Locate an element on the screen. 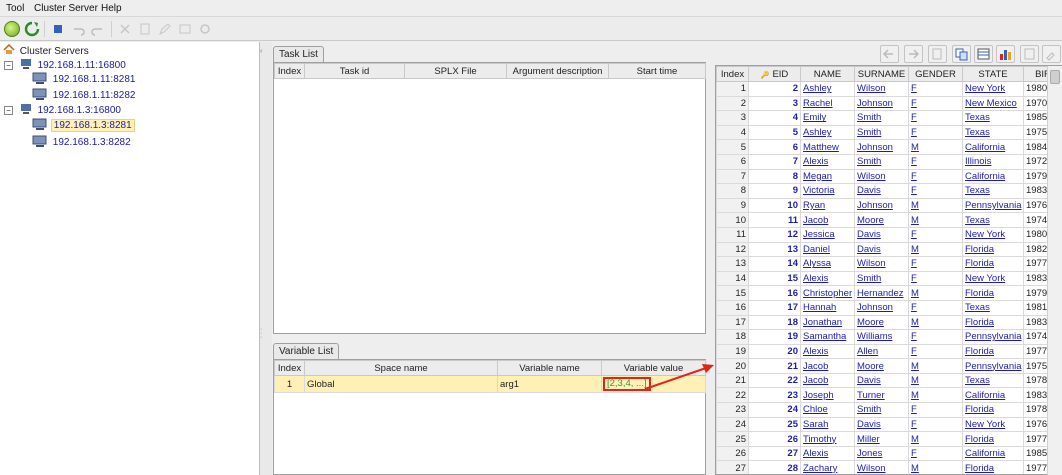 The height and width of the screenshot is (475, 1062). data-column-gender: GENDER is located at coordinates (935, 74).